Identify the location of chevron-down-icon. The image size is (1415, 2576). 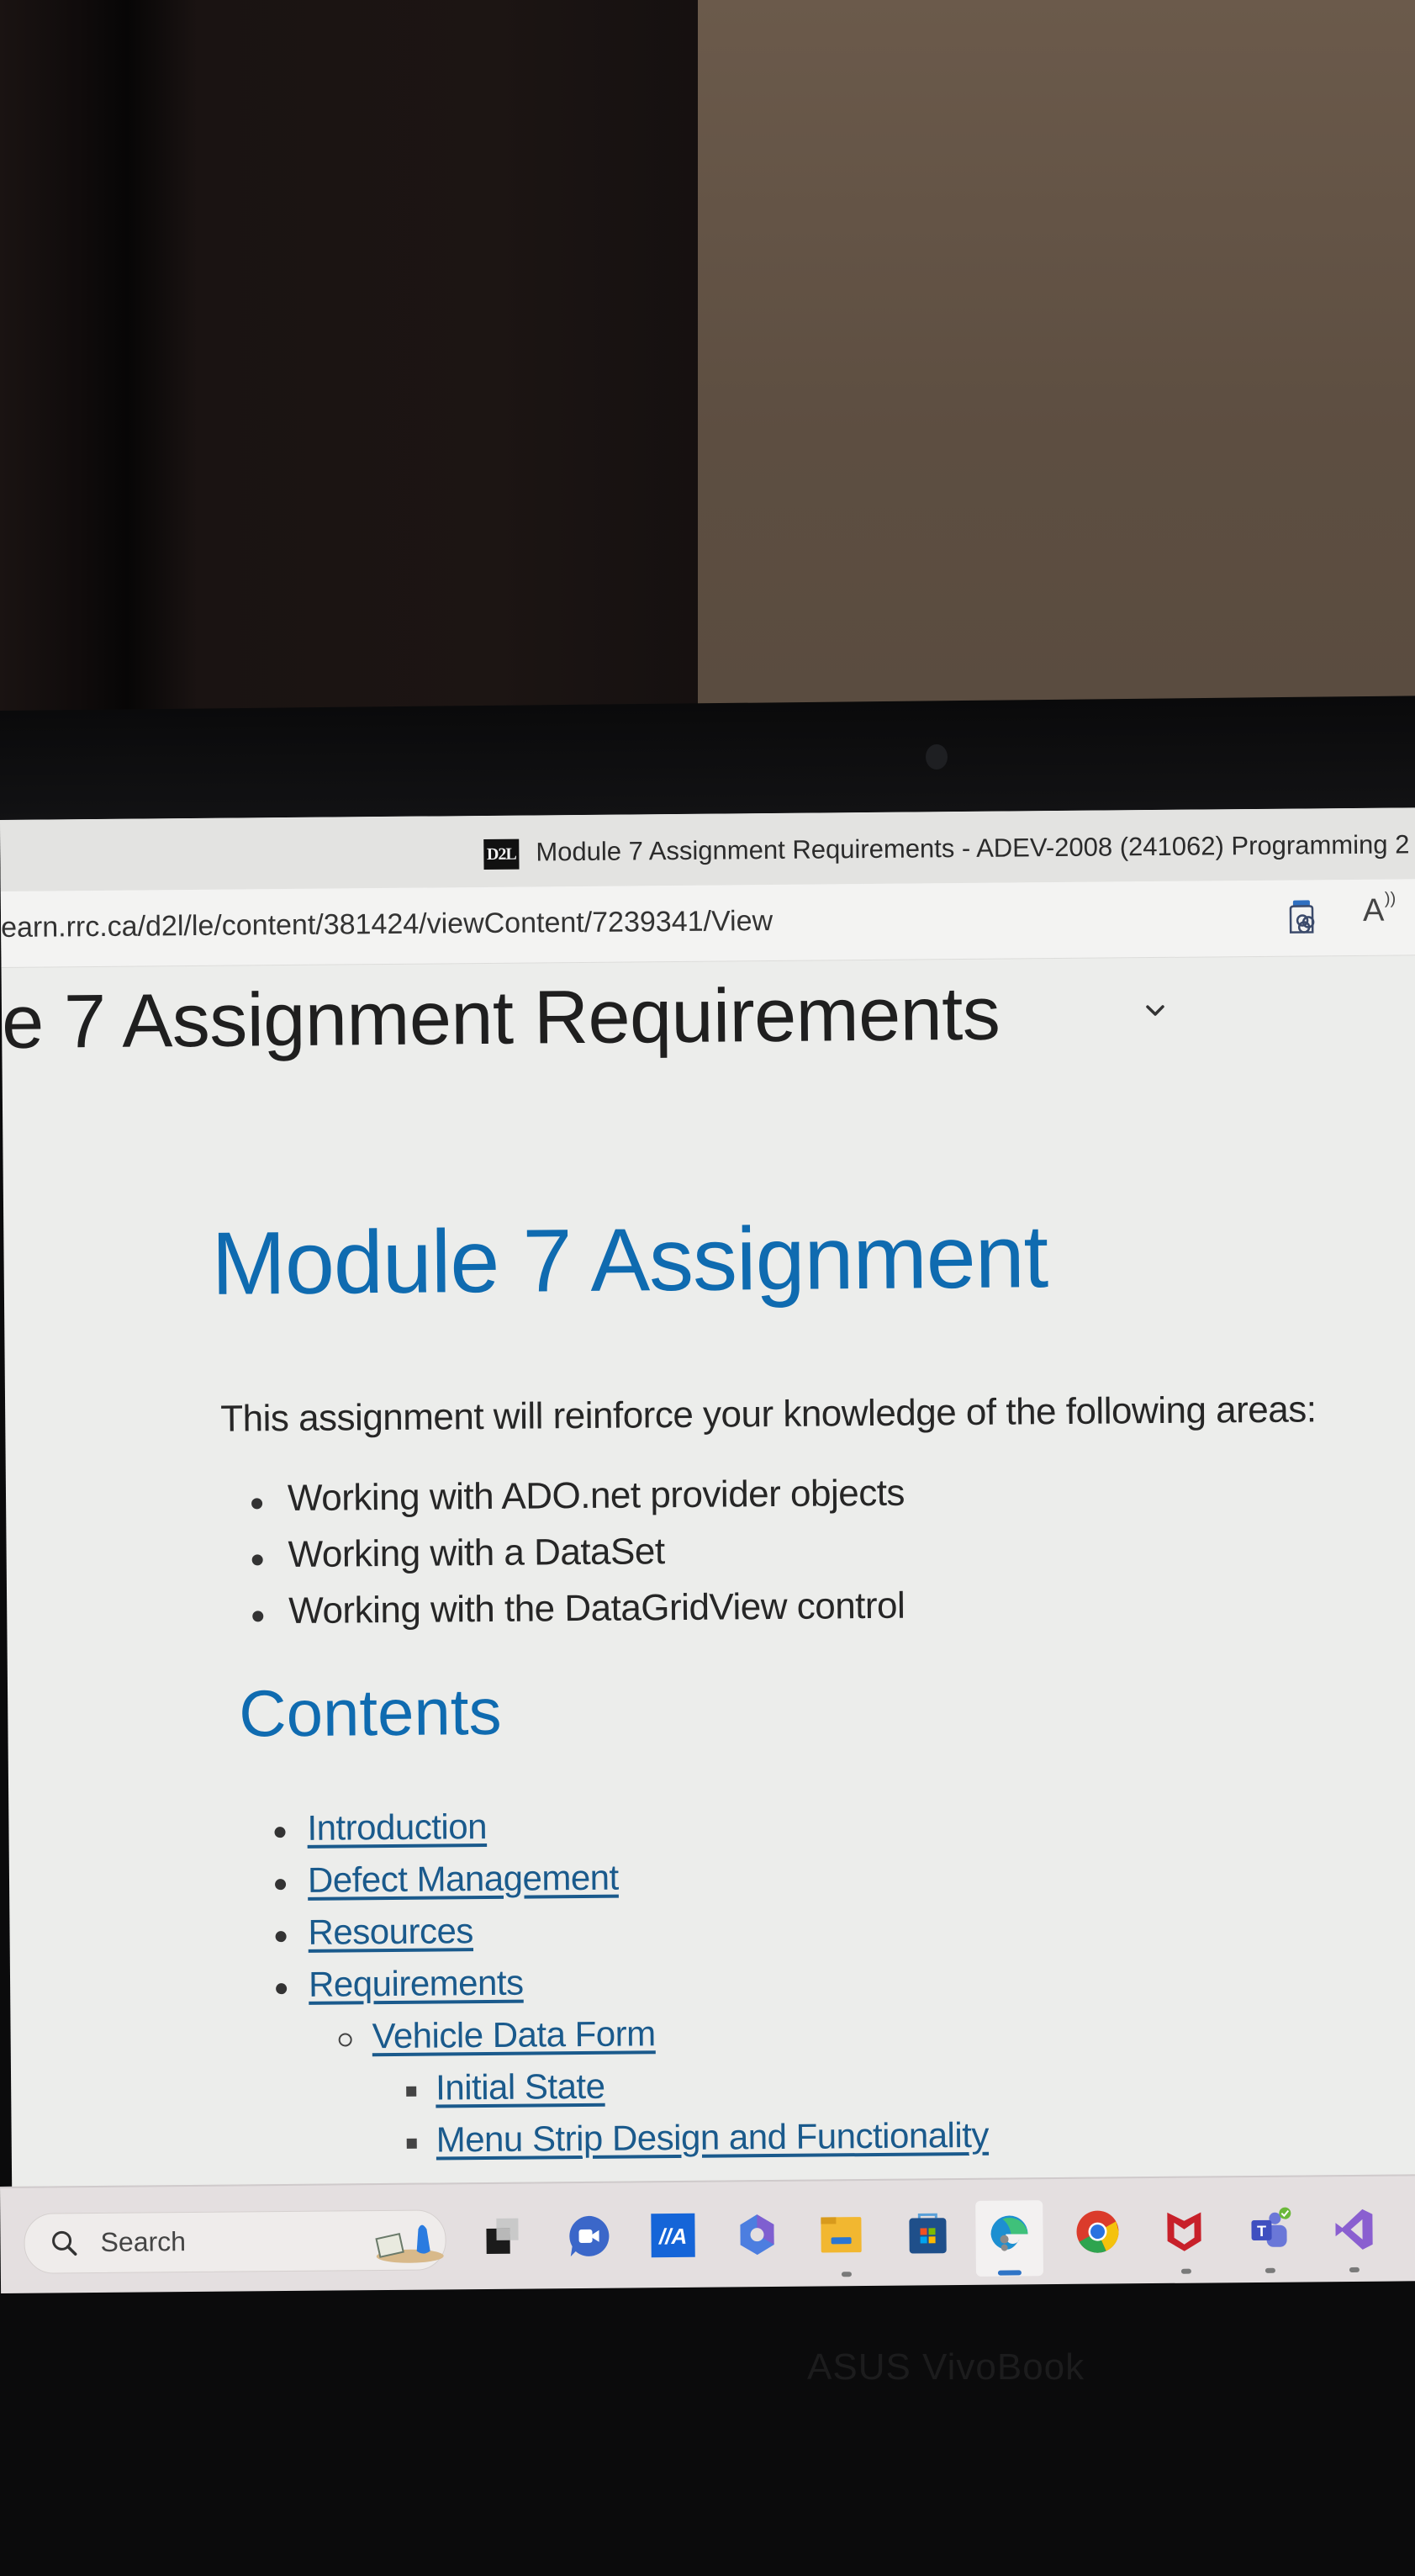
(1155, 1011).